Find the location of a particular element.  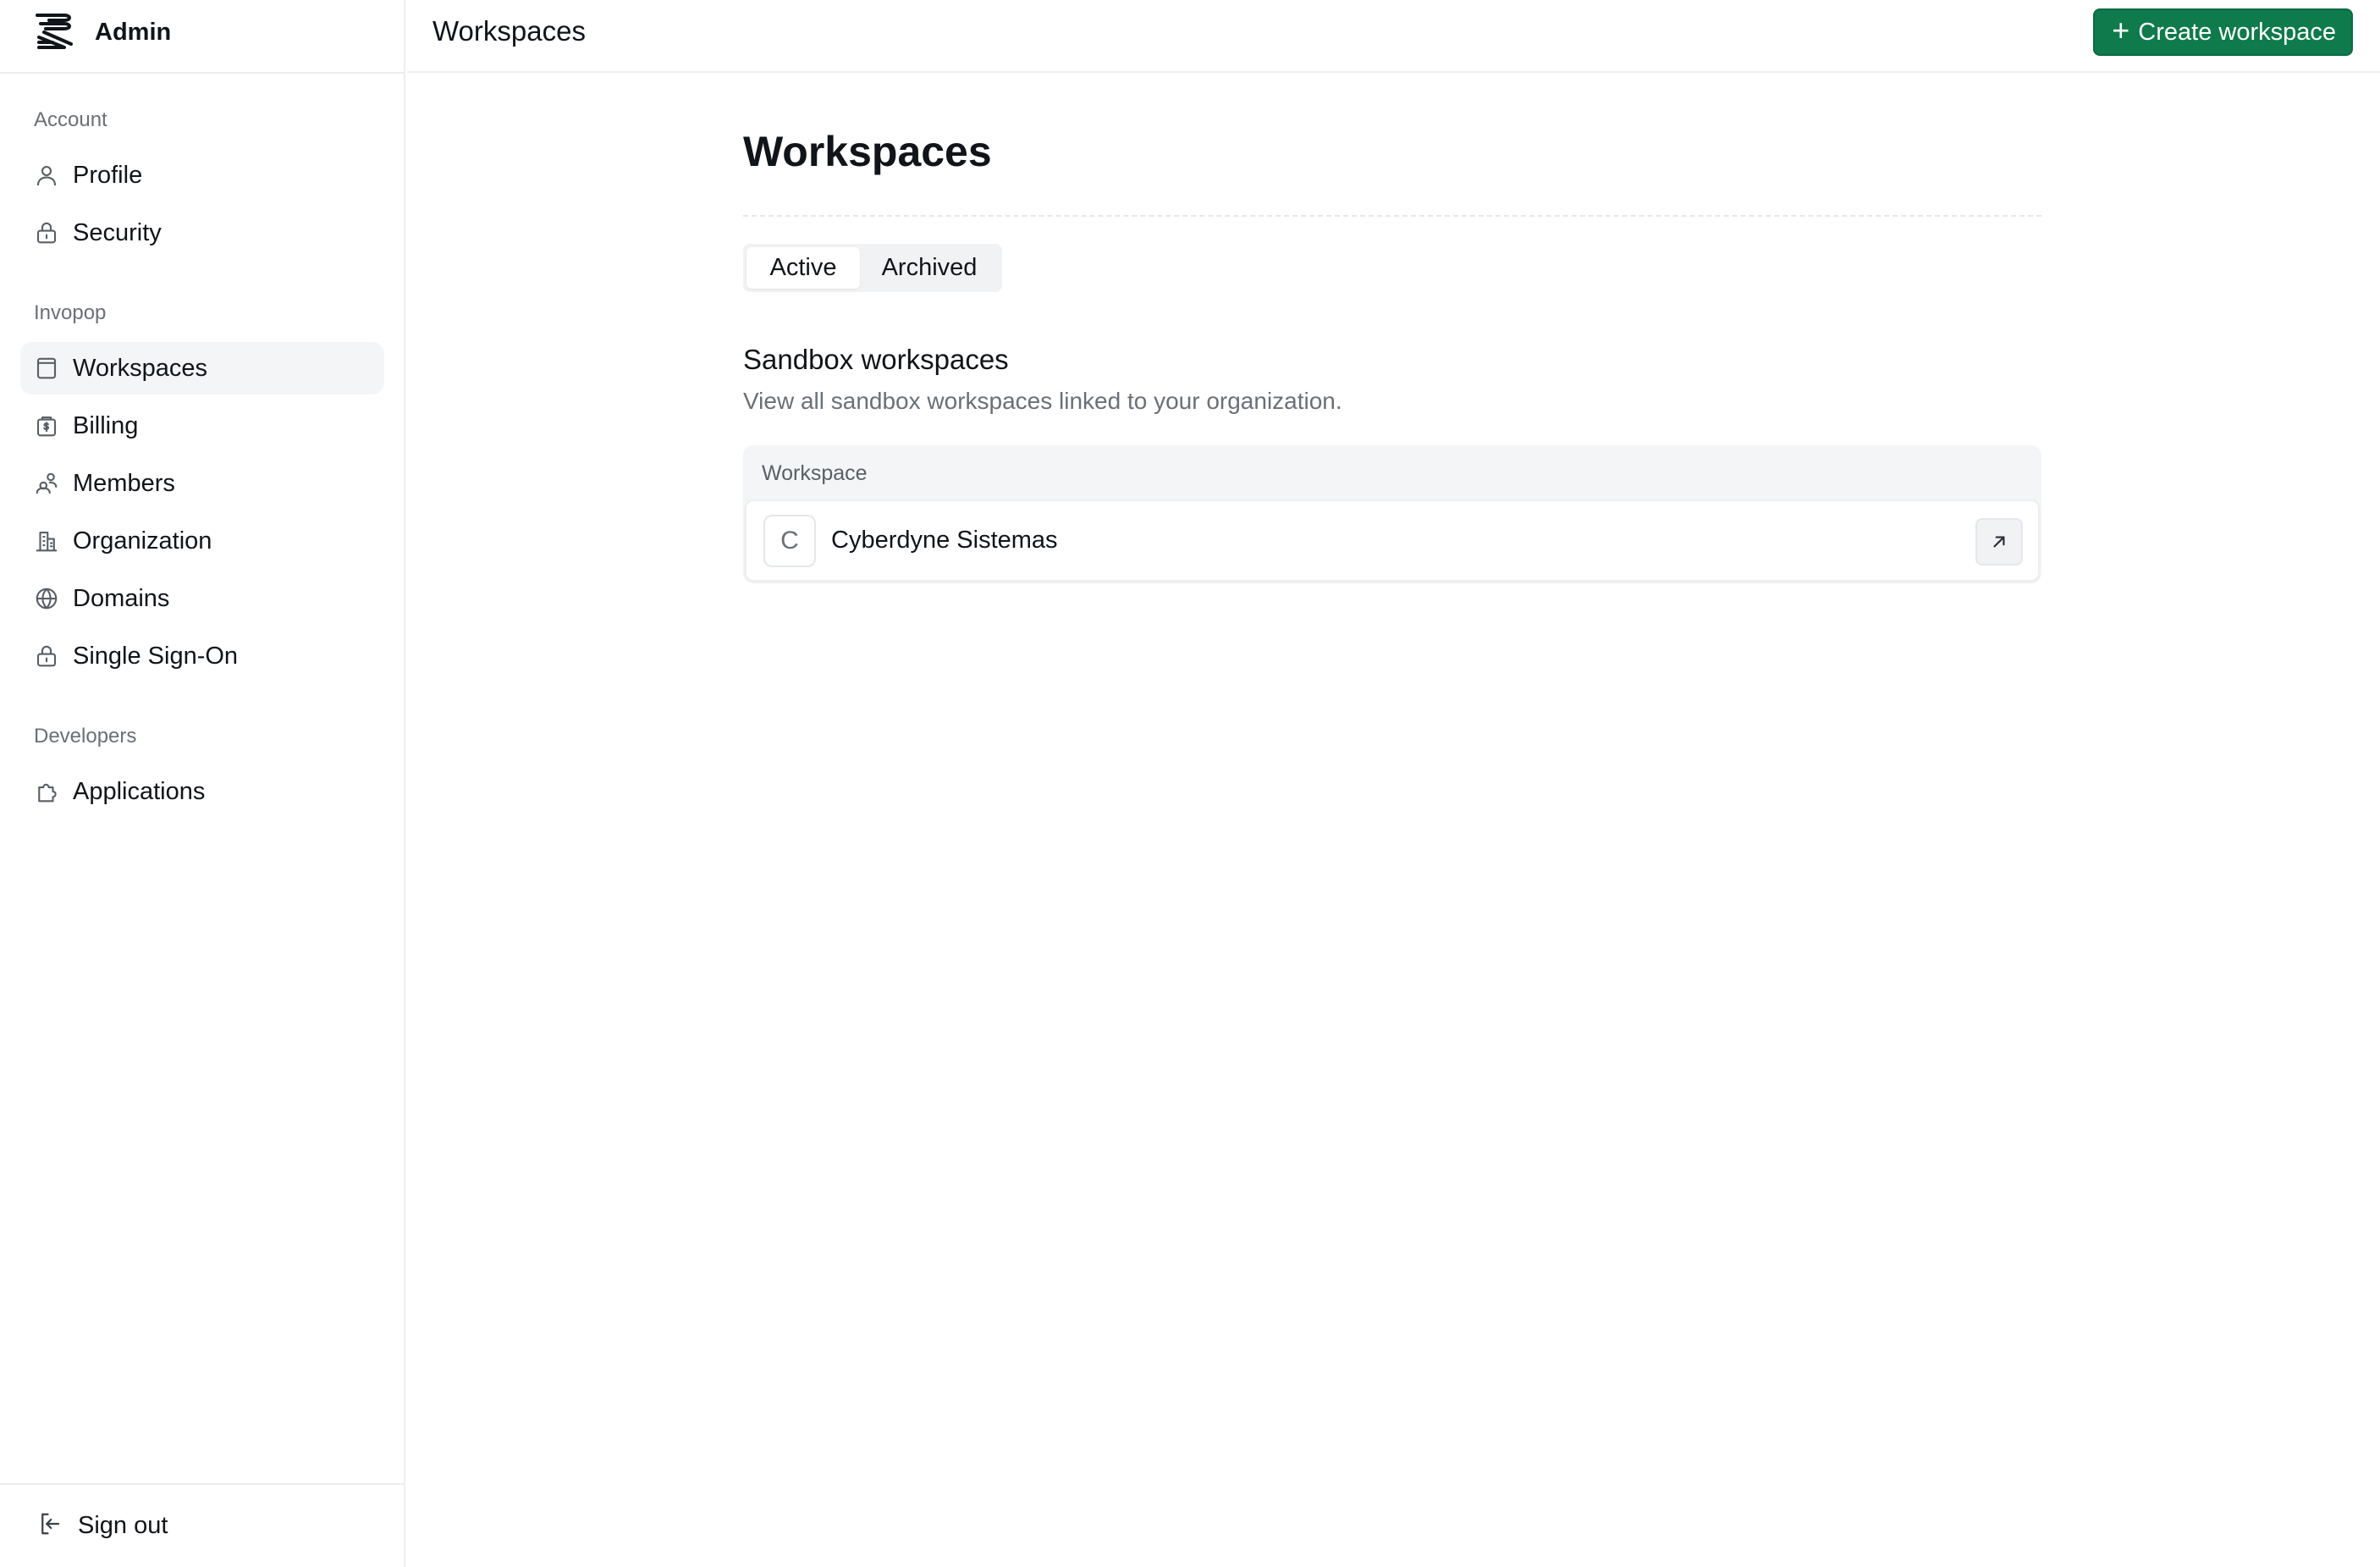

page-title: Workspaces is located at coordinates (867, 151).